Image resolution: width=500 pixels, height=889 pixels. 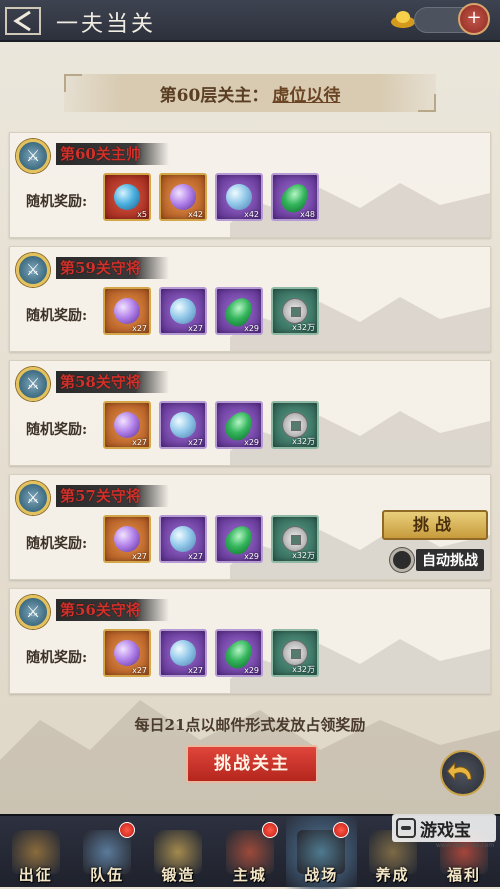 I want to click on challenge-button: 挑战, so click(x=435, y=525).